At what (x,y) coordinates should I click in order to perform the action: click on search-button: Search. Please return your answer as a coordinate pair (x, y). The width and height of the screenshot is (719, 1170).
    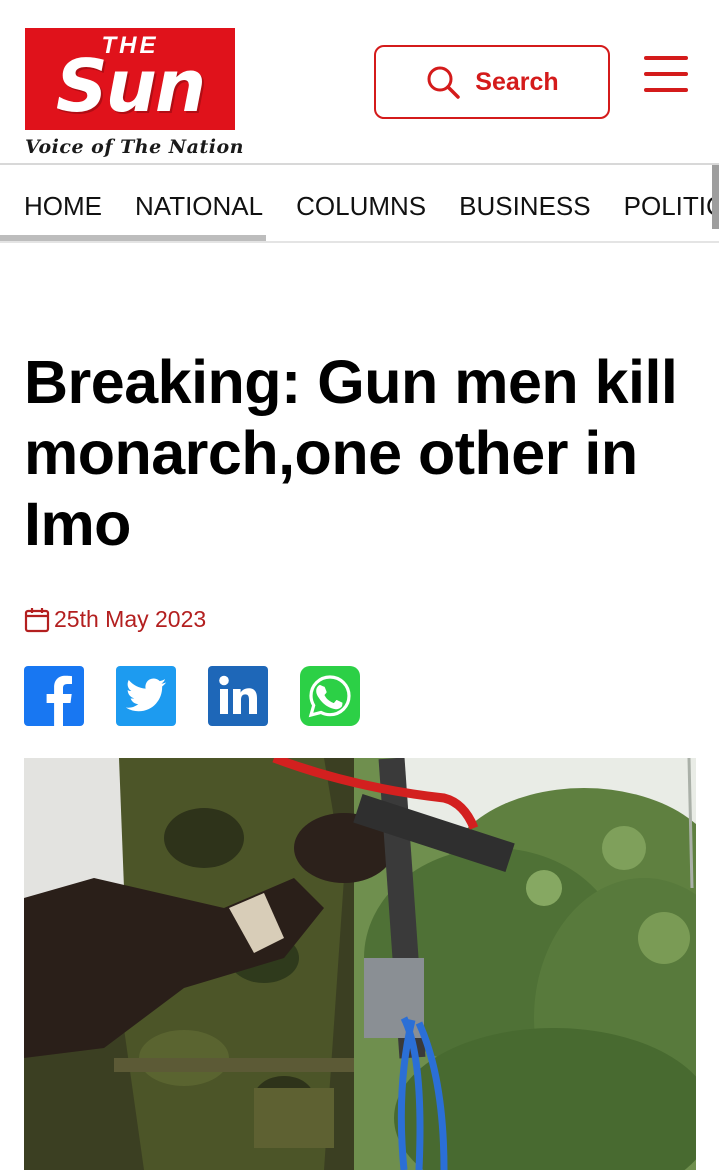
    Looking at the image, I should click on (492, 82).